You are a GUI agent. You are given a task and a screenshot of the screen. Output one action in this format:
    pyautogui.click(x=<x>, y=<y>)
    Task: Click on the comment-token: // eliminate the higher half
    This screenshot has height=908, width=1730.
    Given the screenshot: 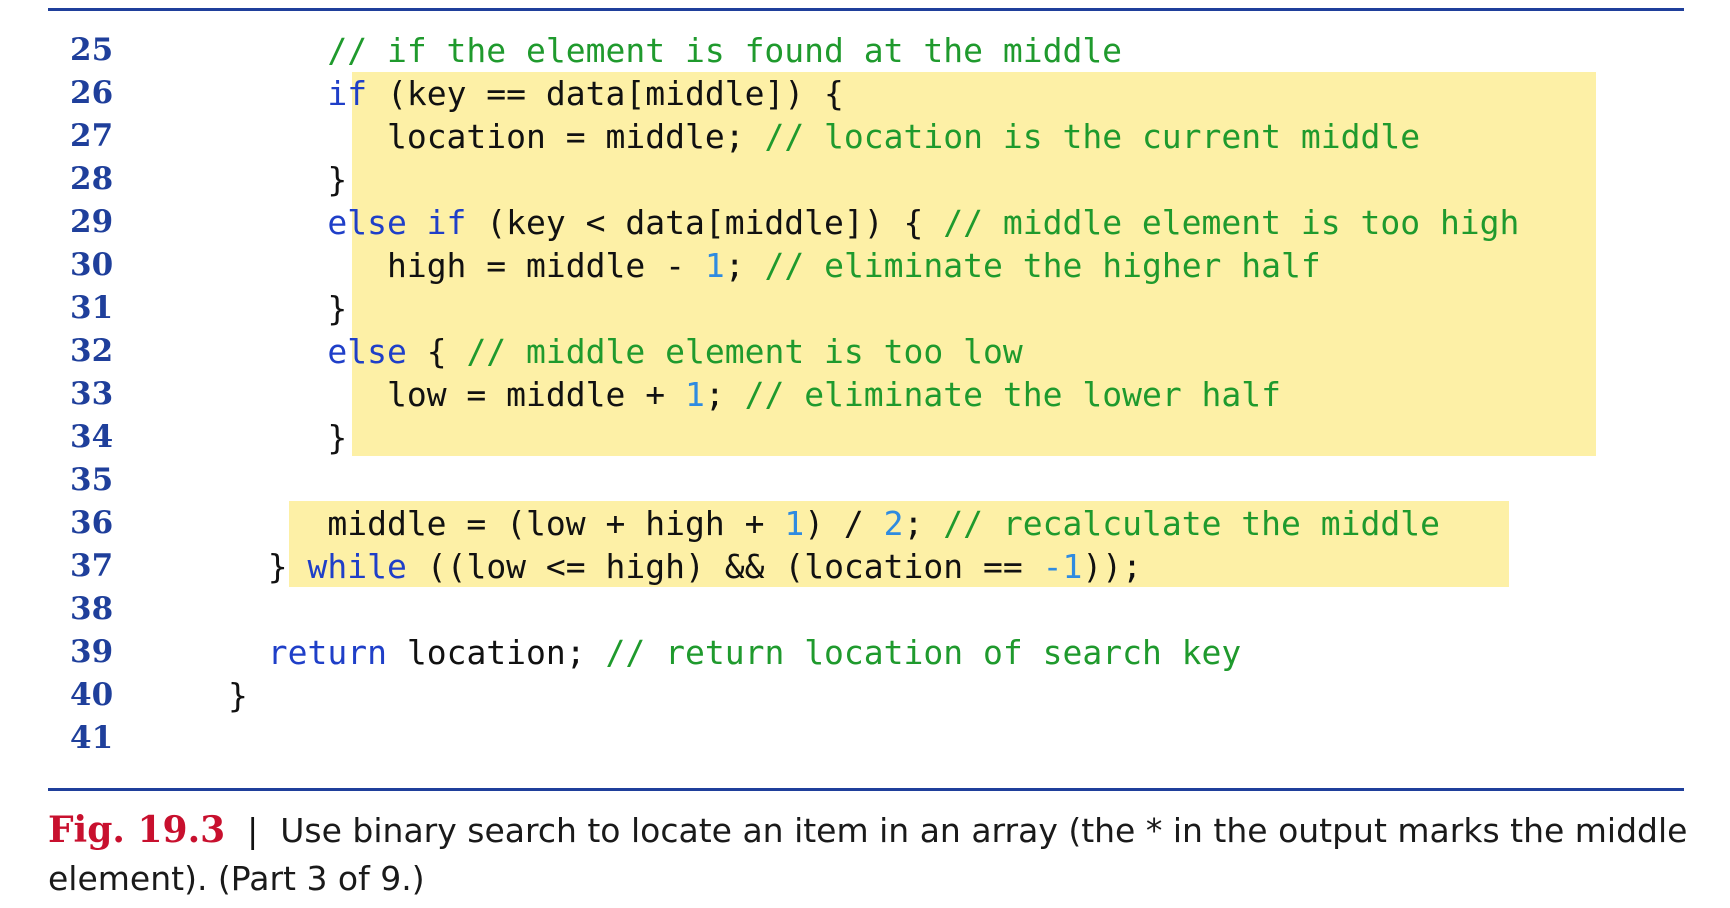 What is the action you would take?
    pyautogui.click(x=1042, y=265)
    